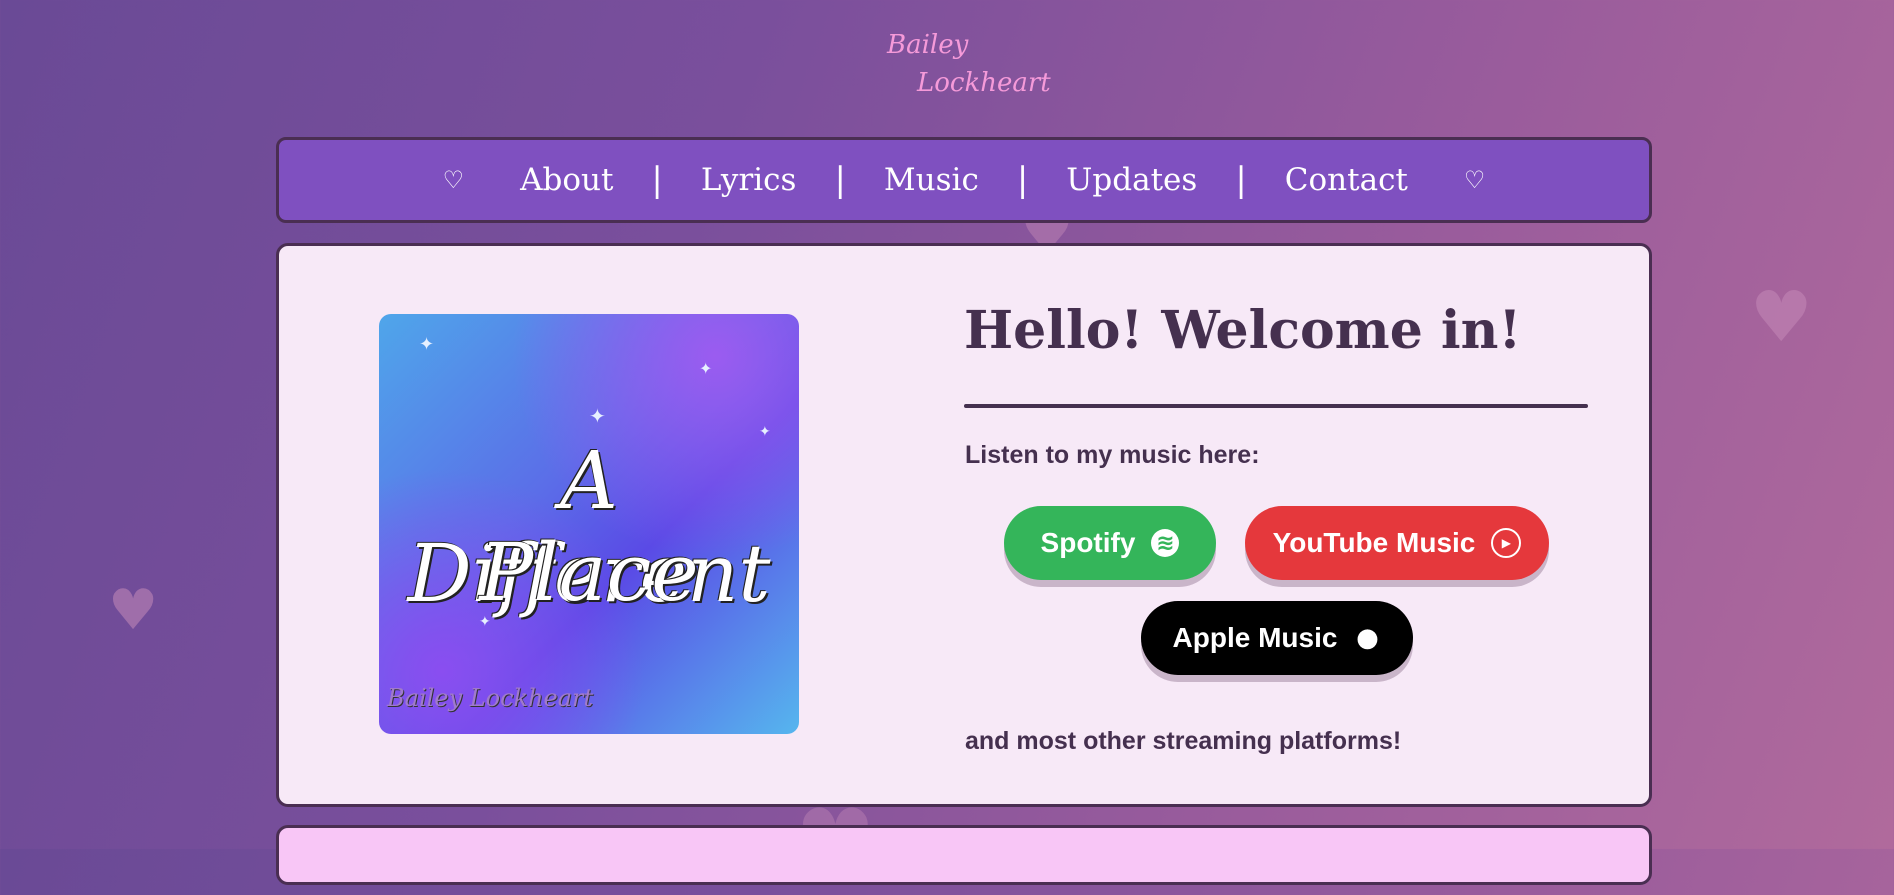  I want to click on page-title: Hello! Welcome in!, so click(1243, 330).